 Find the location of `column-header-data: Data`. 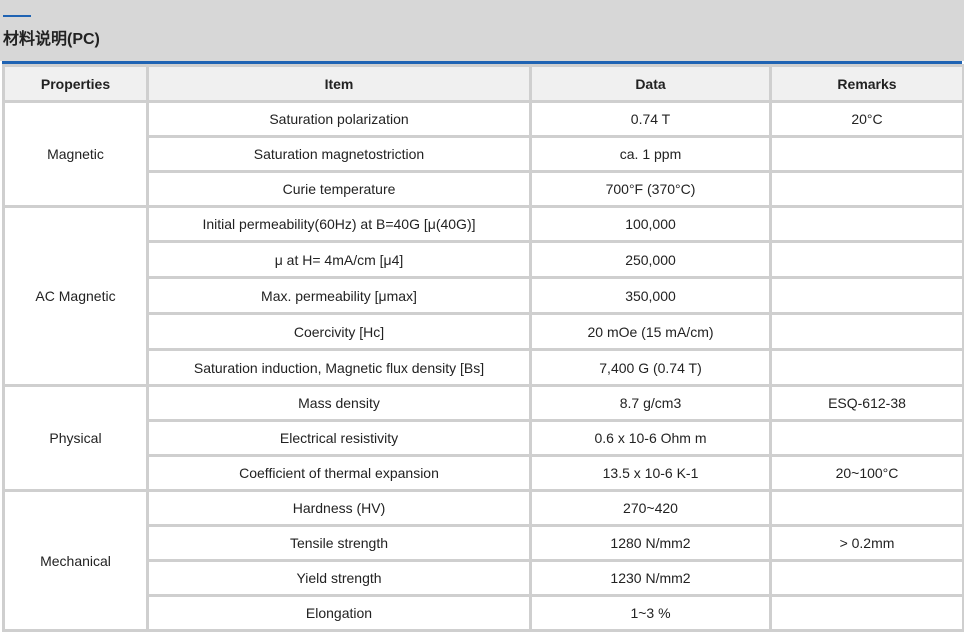

column-header-data: Data is located at coordinates (650, 83).